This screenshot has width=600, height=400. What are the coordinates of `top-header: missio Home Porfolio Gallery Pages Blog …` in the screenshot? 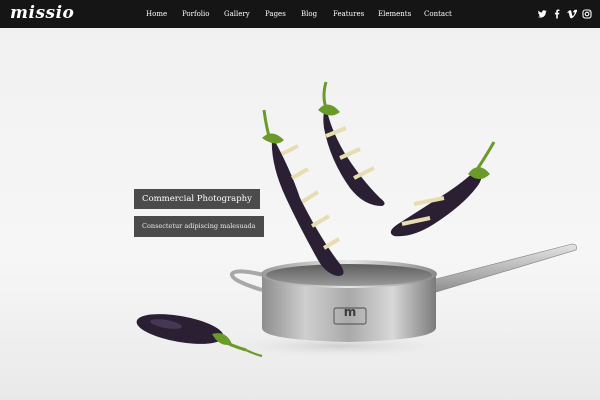 It's located at (300, 14).